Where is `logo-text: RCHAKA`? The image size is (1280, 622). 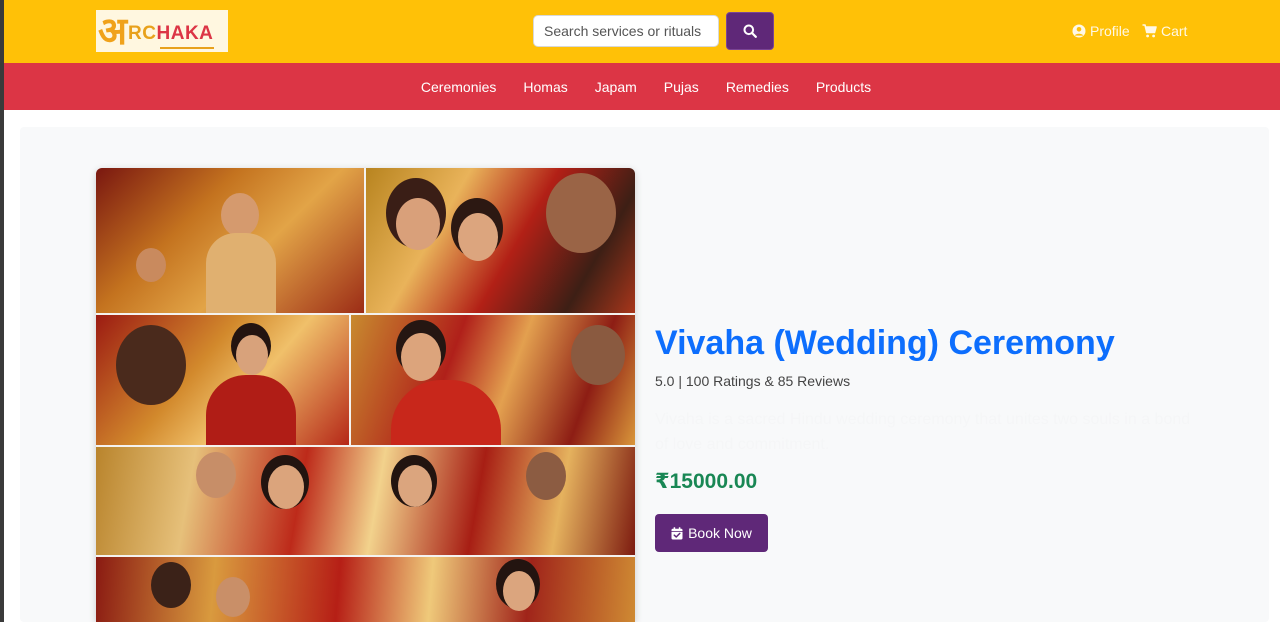 logo-text: RCHAKA is located at coordinates (170, 34).